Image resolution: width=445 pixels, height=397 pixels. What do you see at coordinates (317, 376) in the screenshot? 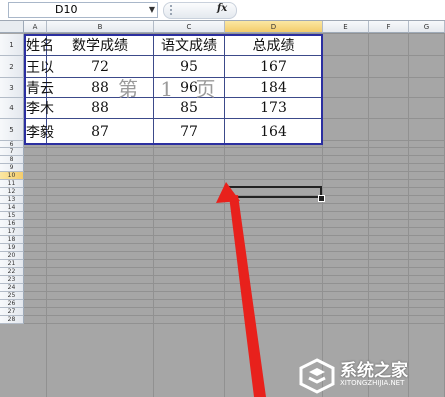
I see `site-logo-icon` at bounding box center [317, 376].